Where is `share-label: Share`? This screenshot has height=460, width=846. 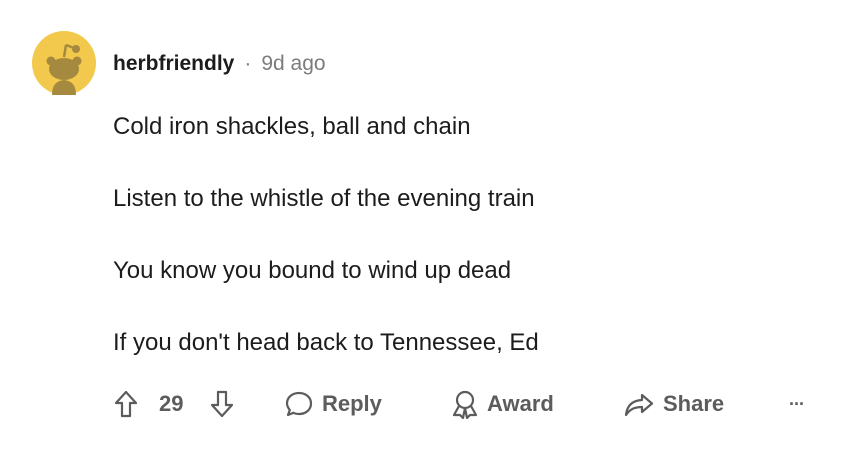
share-label: Share is located at coordinates (694, 403).